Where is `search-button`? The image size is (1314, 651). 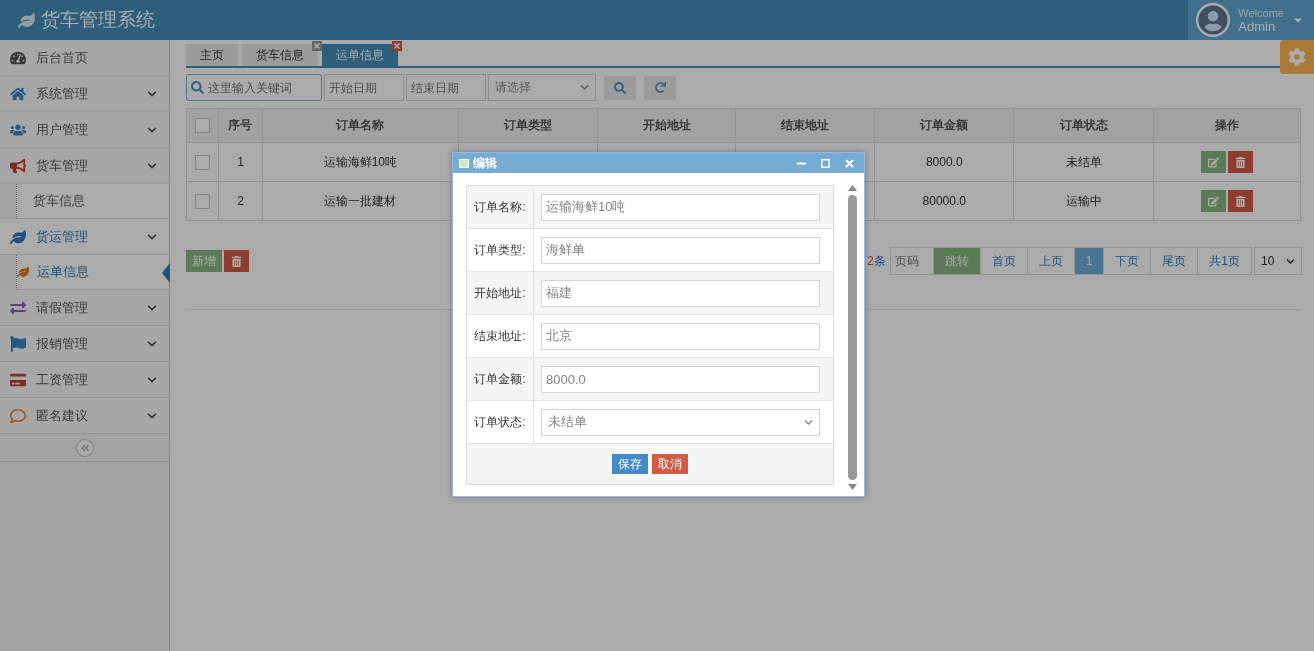
search-button is located at coordinates (620, 87).